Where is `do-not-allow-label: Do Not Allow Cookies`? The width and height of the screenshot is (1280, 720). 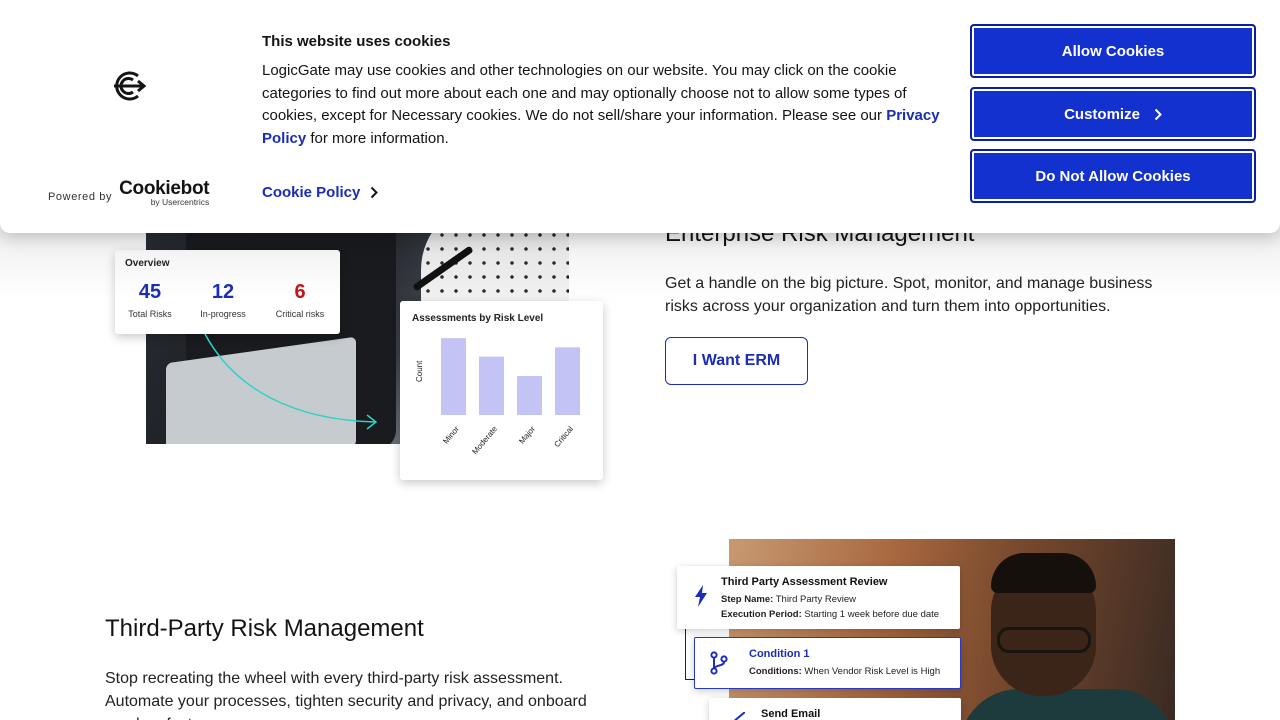
do-not-allow-label: Do Not Allow Cookies is located at coordinates (1113, 176).